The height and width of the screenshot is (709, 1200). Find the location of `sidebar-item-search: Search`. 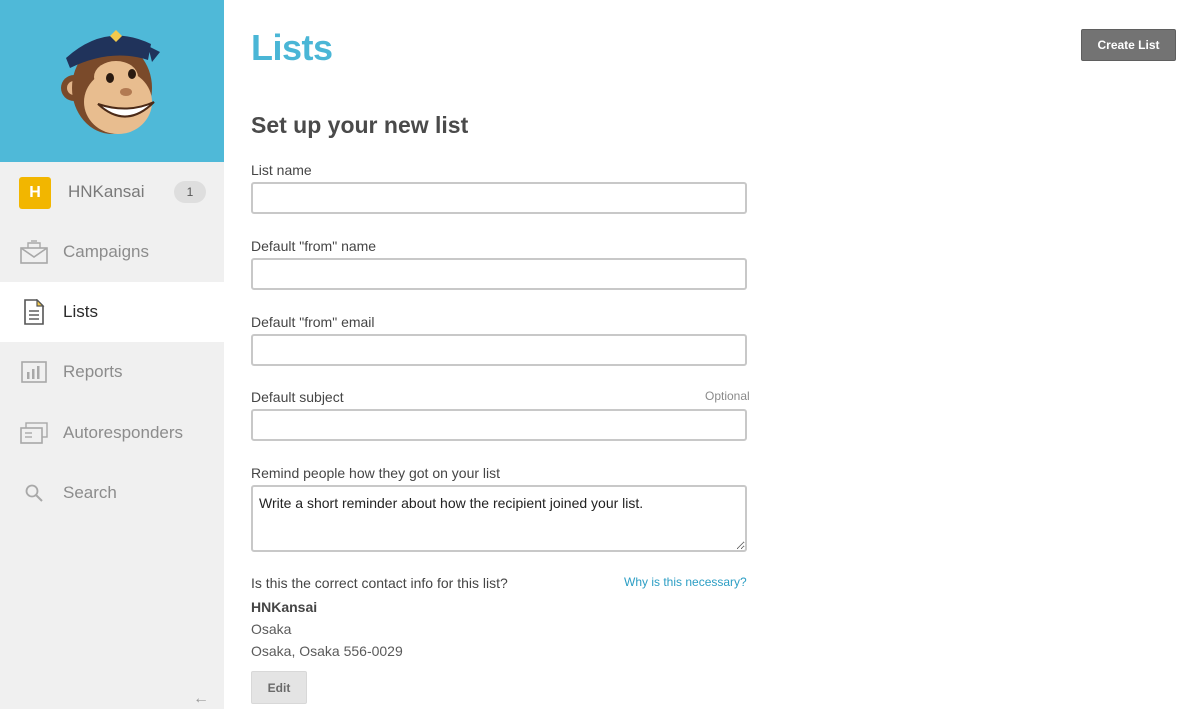

sidebar-item-search: Search is located at coordinates (112, 493).